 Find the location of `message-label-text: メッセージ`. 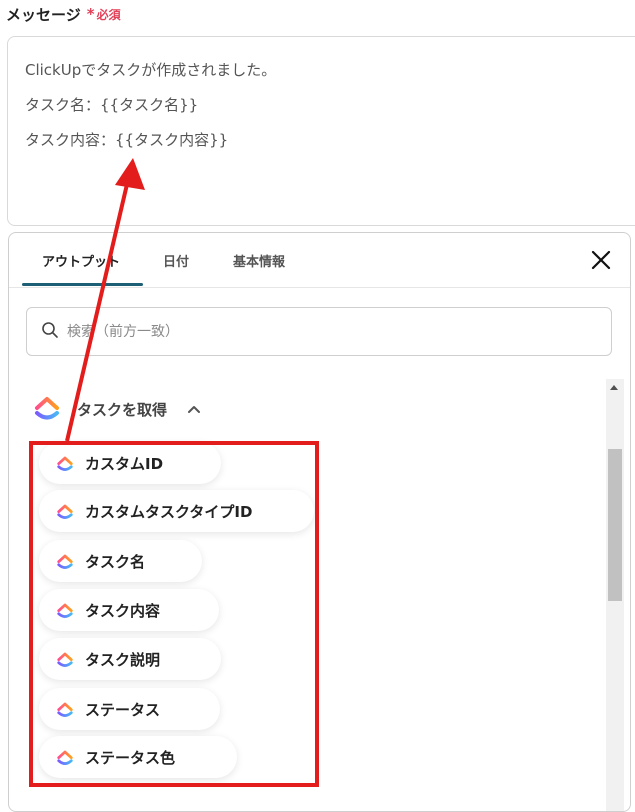

message-label-text: メッセージ is located at coordinates (43, 15).